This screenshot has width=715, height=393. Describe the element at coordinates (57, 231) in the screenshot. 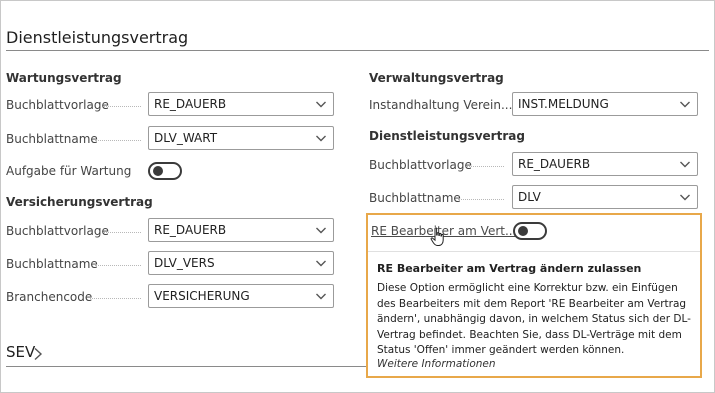

I see `field-label-versicherung-buchblattvorlage: Buchblattvorlage` at that location.